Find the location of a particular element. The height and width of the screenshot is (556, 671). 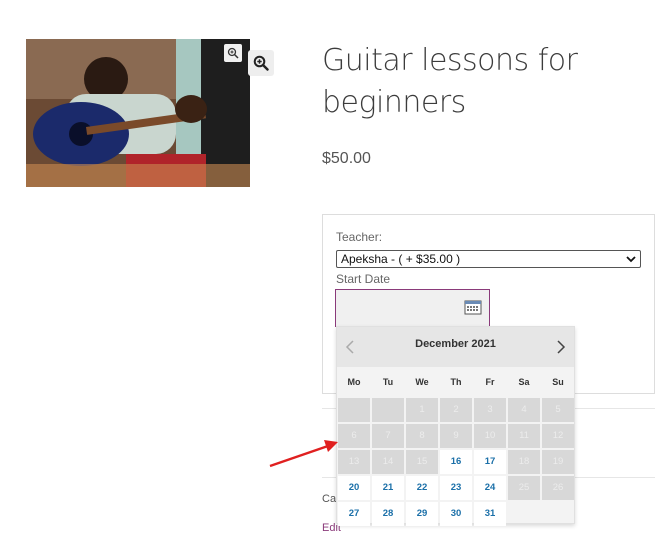

chevron-left-icon is located at coordinates (350, 347).